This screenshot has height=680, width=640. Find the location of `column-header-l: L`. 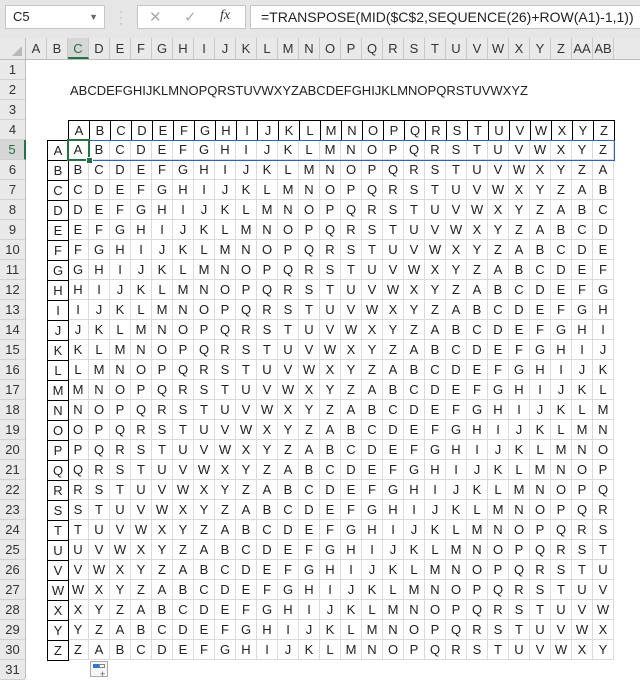

column-header-l: L is located at coordinates (267, 48).